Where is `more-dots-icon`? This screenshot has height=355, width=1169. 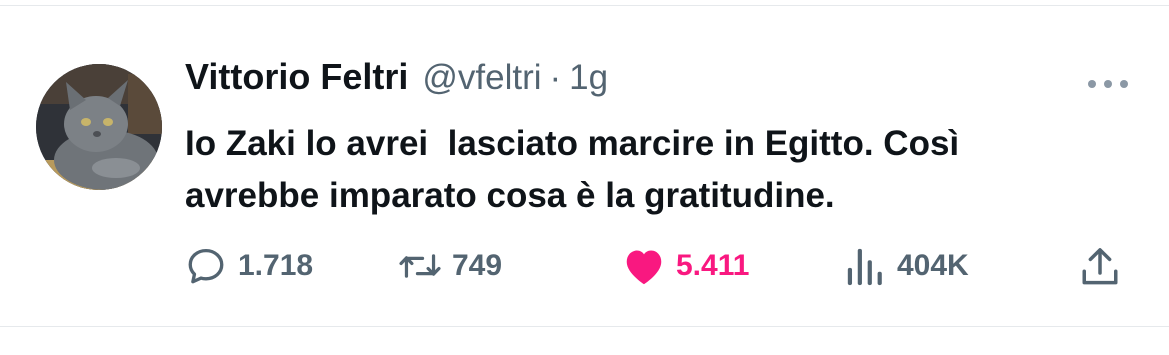
more-dots-icon is located at coordinates (1092, 84).